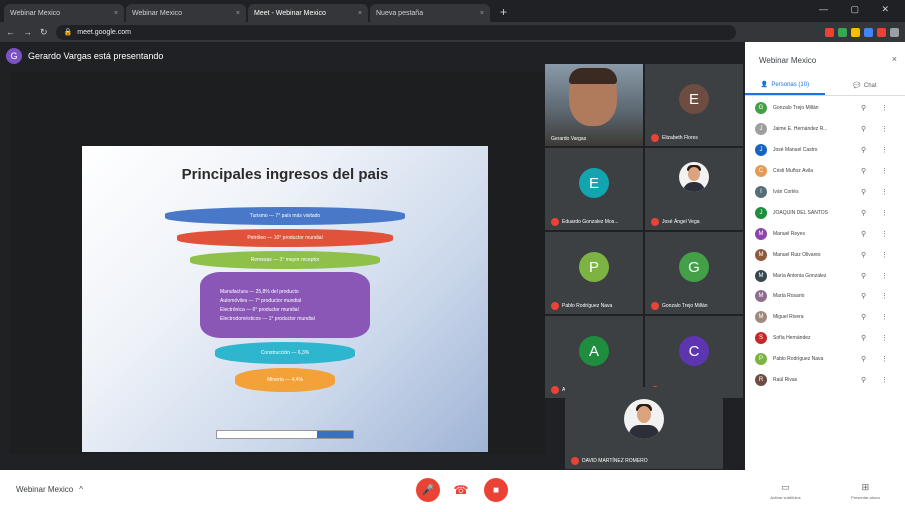  What do you see at coordinates (594, 183) in the screenshot?
I see `avatar: E` at bounding box center [594, 183].